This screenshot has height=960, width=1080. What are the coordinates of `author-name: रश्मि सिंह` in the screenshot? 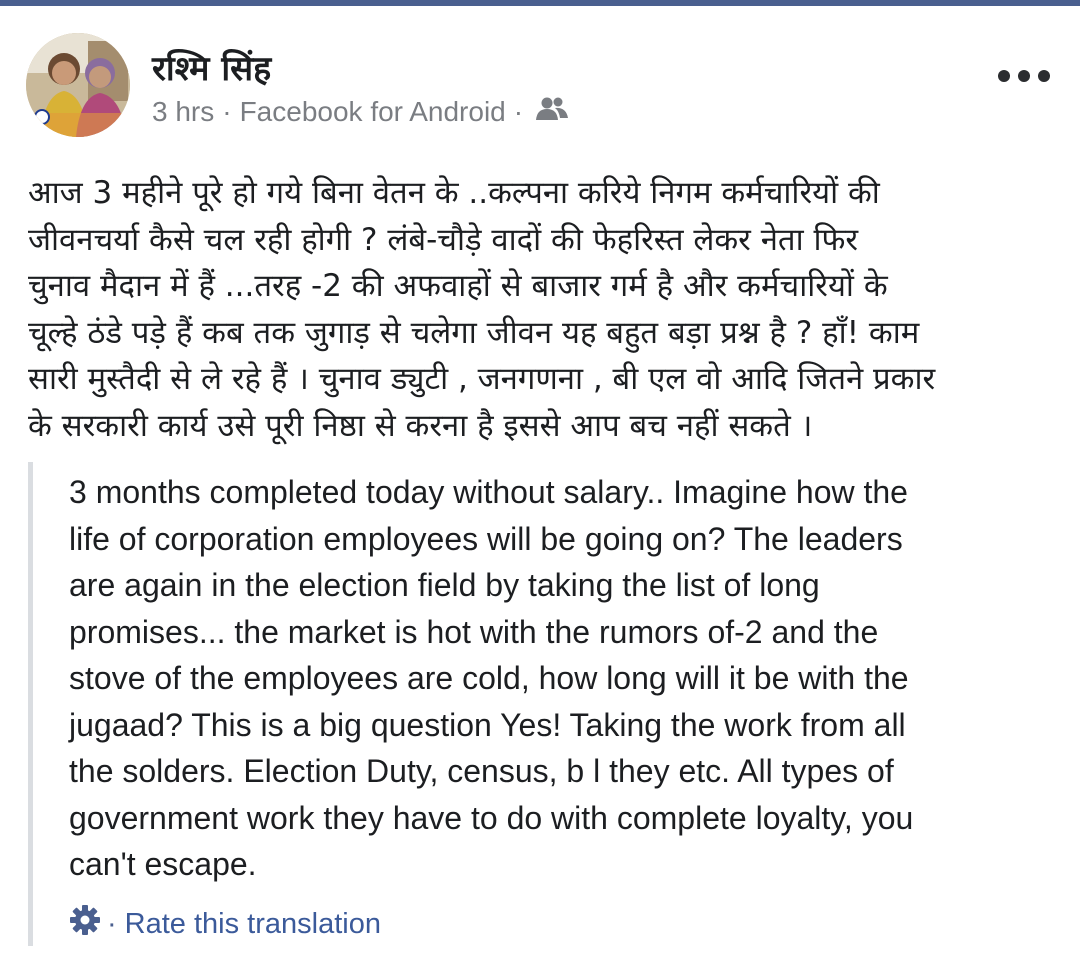 It's located at (211, 67).